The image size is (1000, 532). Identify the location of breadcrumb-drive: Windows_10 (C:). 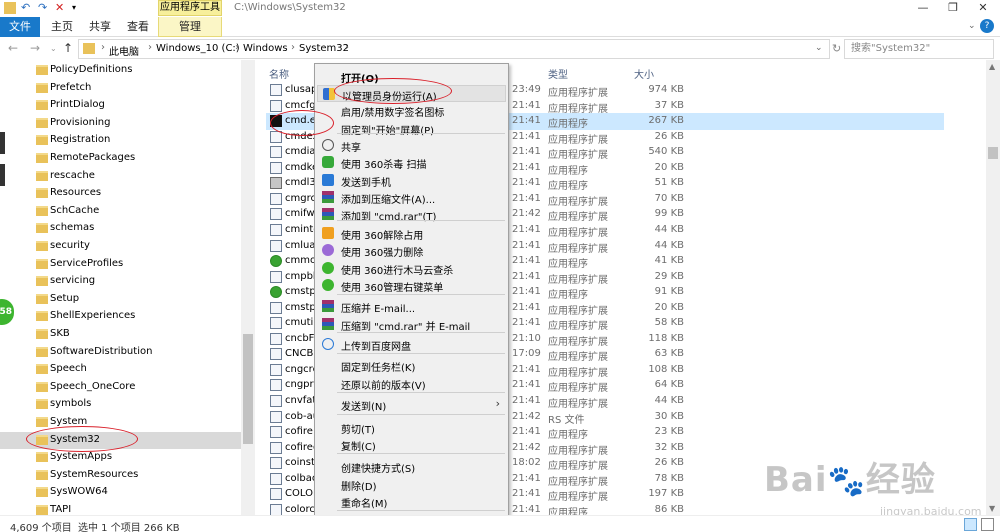
(198, 48).